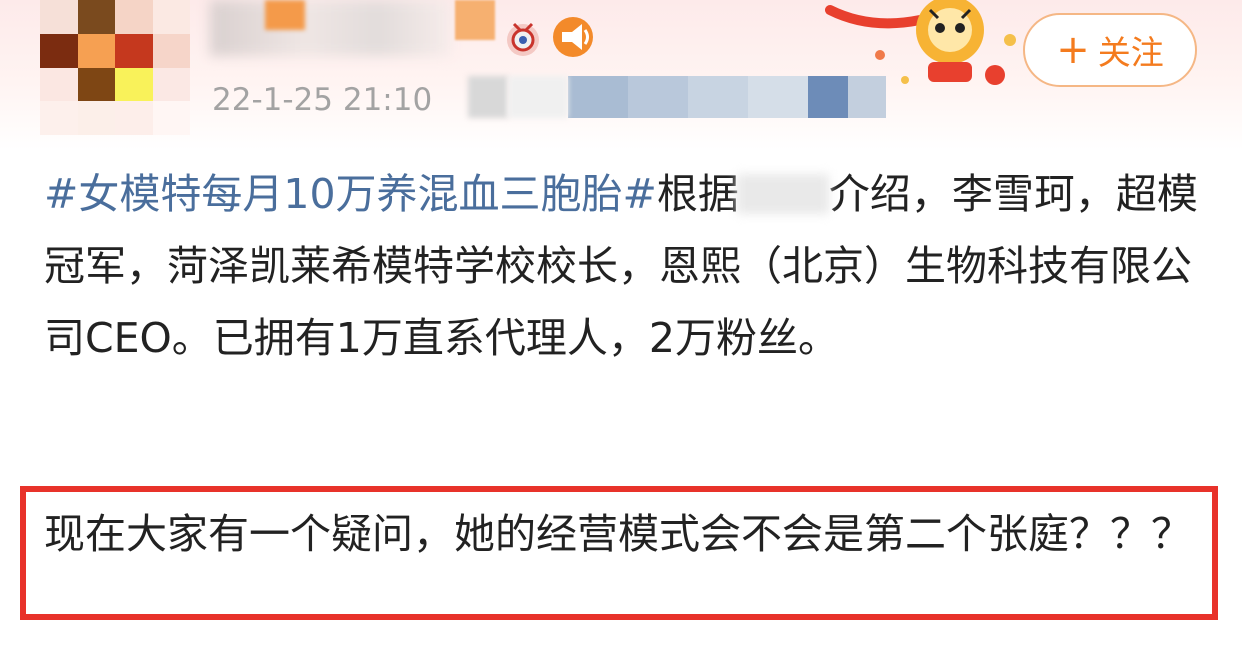 Image resolution: width=1242 pixels, height=645 pixels. What do you see at coordinates (1073, 50) in the screenshot?
I see `plus-icon: +` at bounding box center [1073, 50].